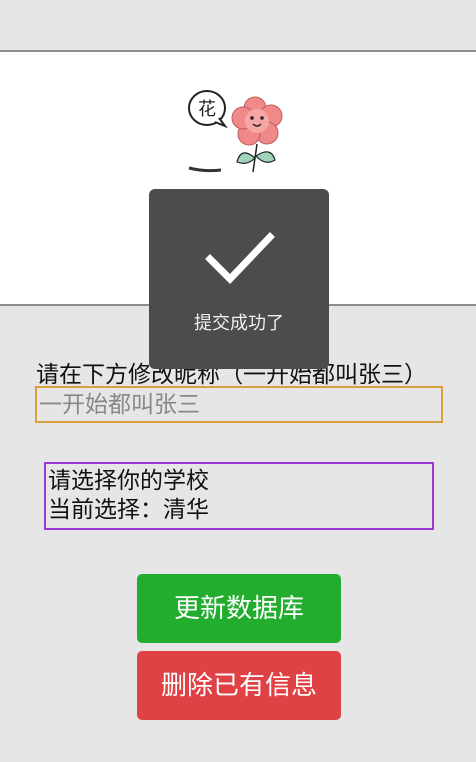  I want to click on school-prompt: 请选择你的学校, so click(128, 481).